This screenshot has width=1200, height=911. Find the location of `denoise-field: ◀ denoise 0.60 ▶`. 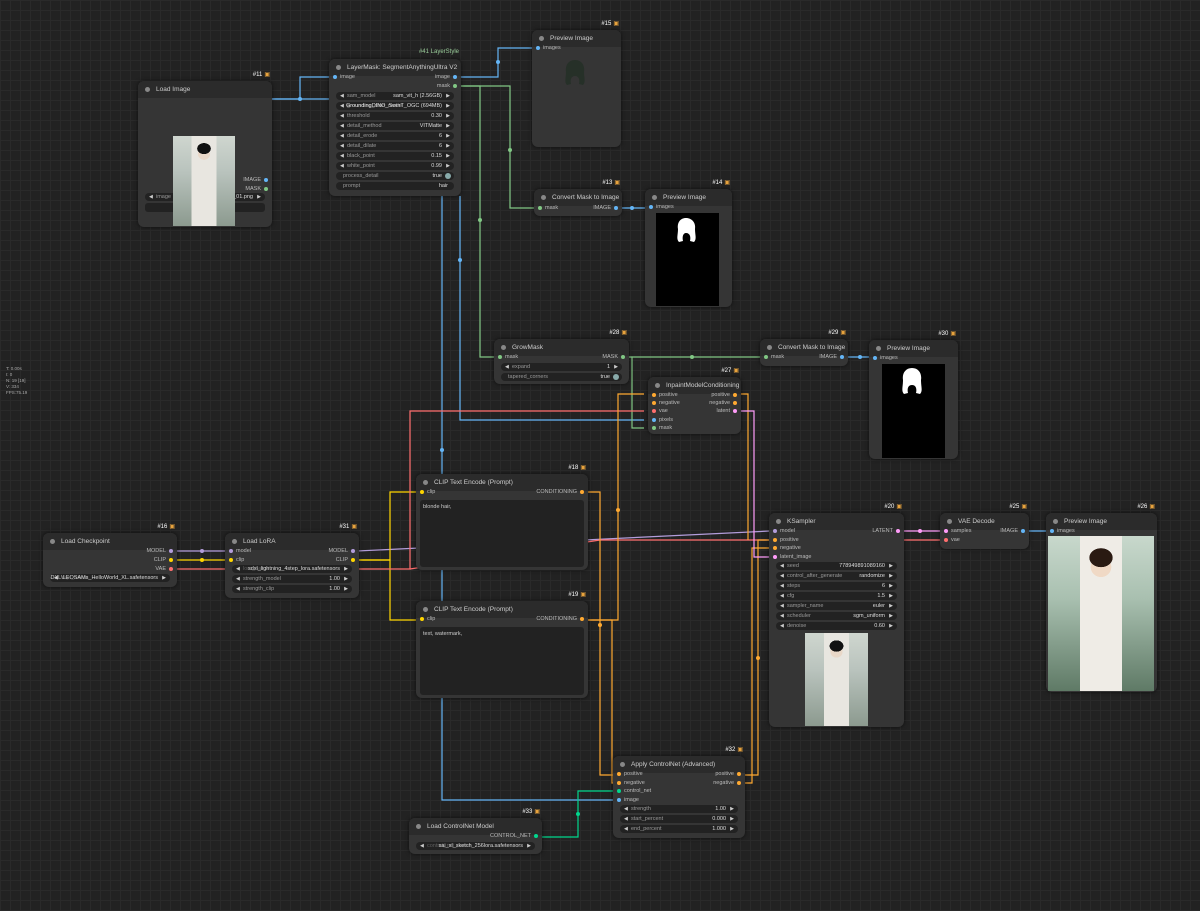

denoise-field: ◀ denoise 0.60 ▶ is located at coordinates (836, 626).